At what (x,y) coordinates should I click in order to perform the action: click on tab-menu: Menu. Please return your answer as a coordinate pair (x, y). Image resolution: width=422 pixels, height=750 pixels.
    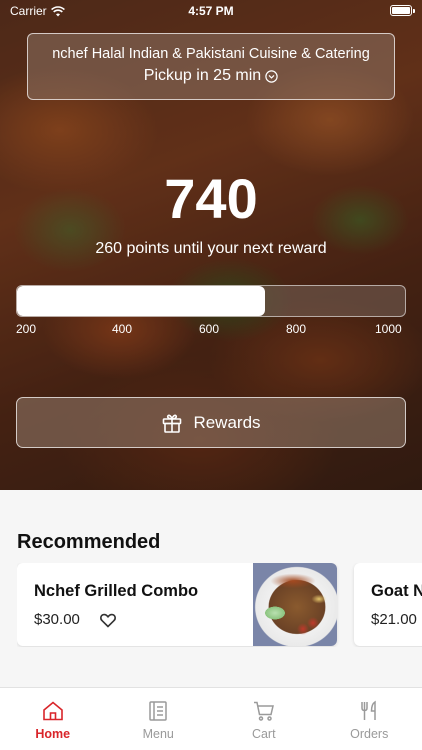
    Looking at the image, I should click on (159, 719).